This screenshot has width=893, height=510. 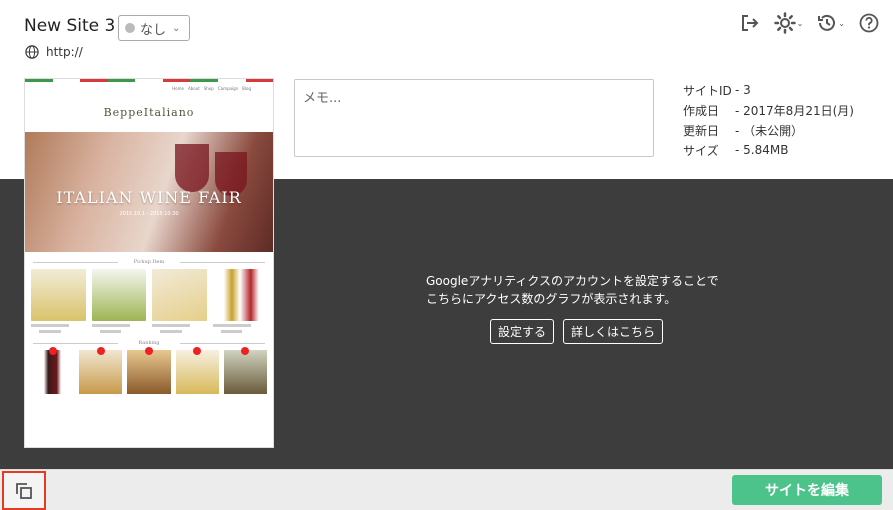 I want to click on settings-button: ⌄, so click(x=788, y=23).